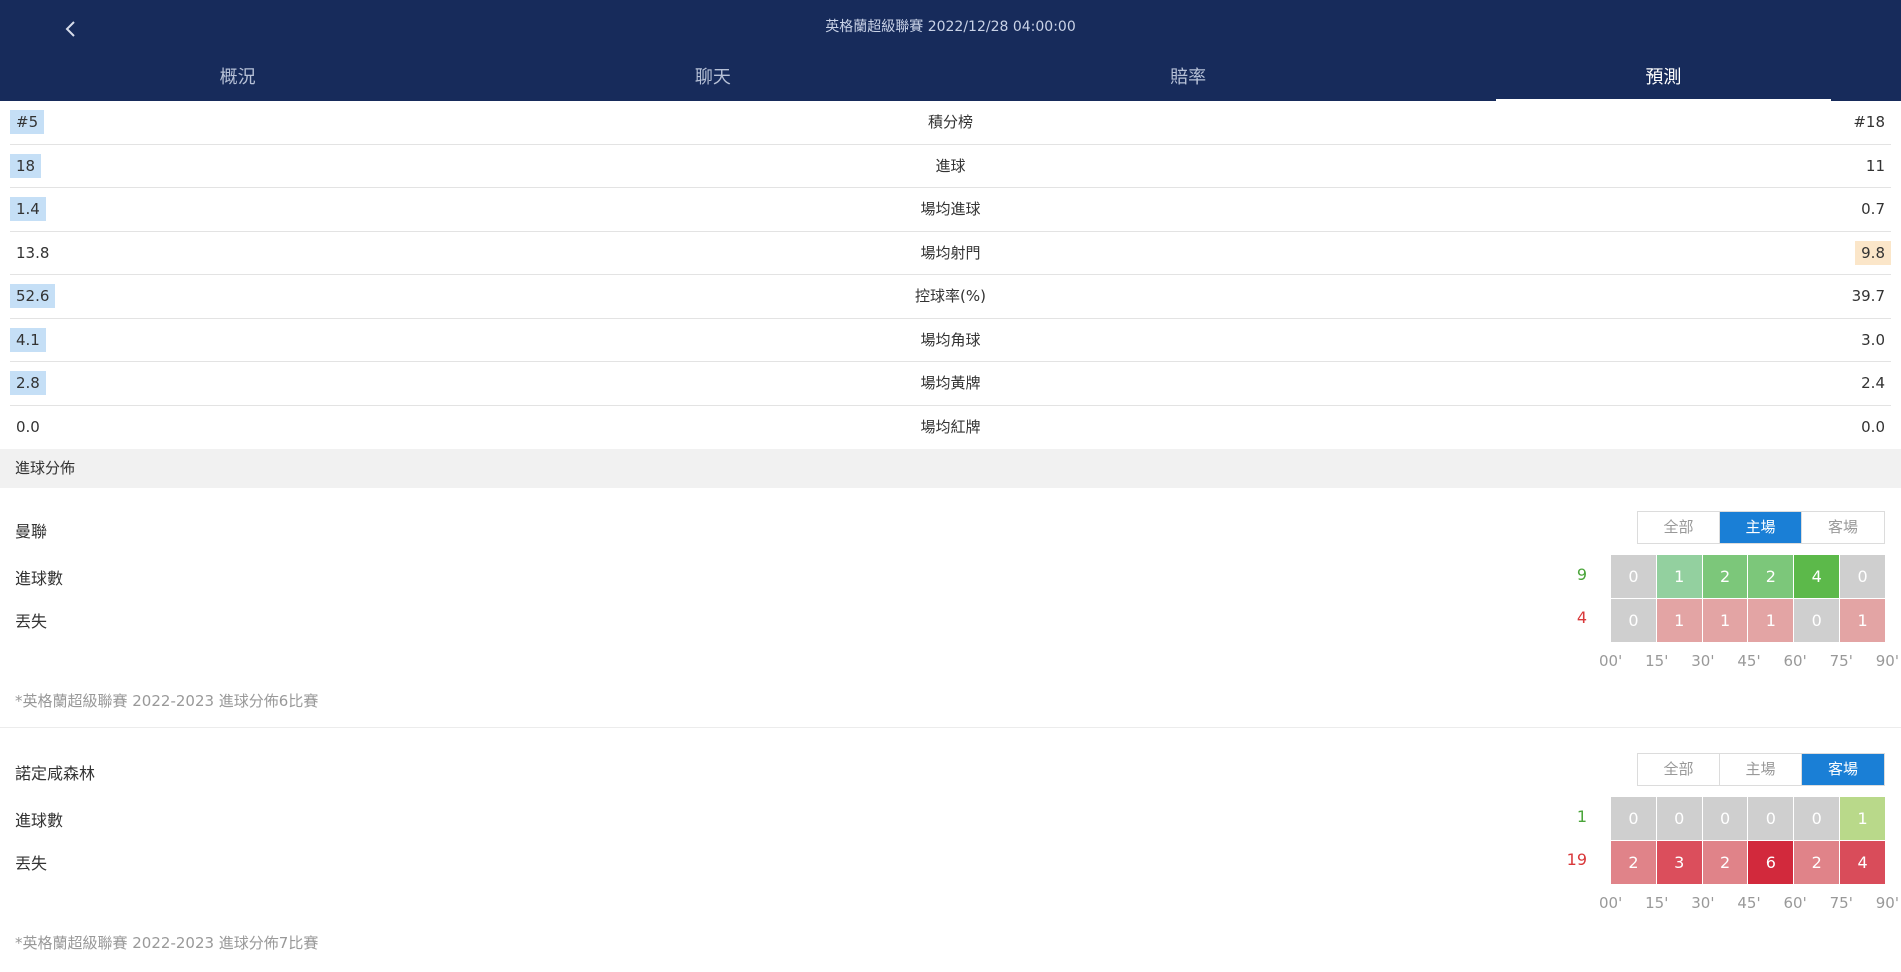  I want to click on stat-label: 場均進球, so click(950, 209).